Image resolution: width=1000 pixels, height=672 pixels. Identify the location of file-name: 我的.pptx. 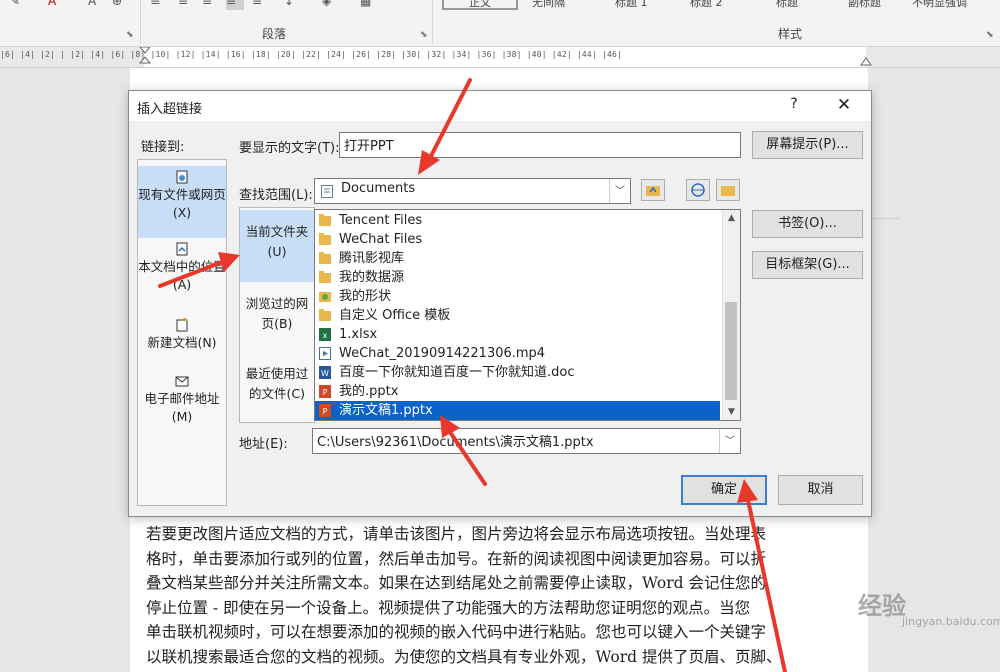
(369, 391).